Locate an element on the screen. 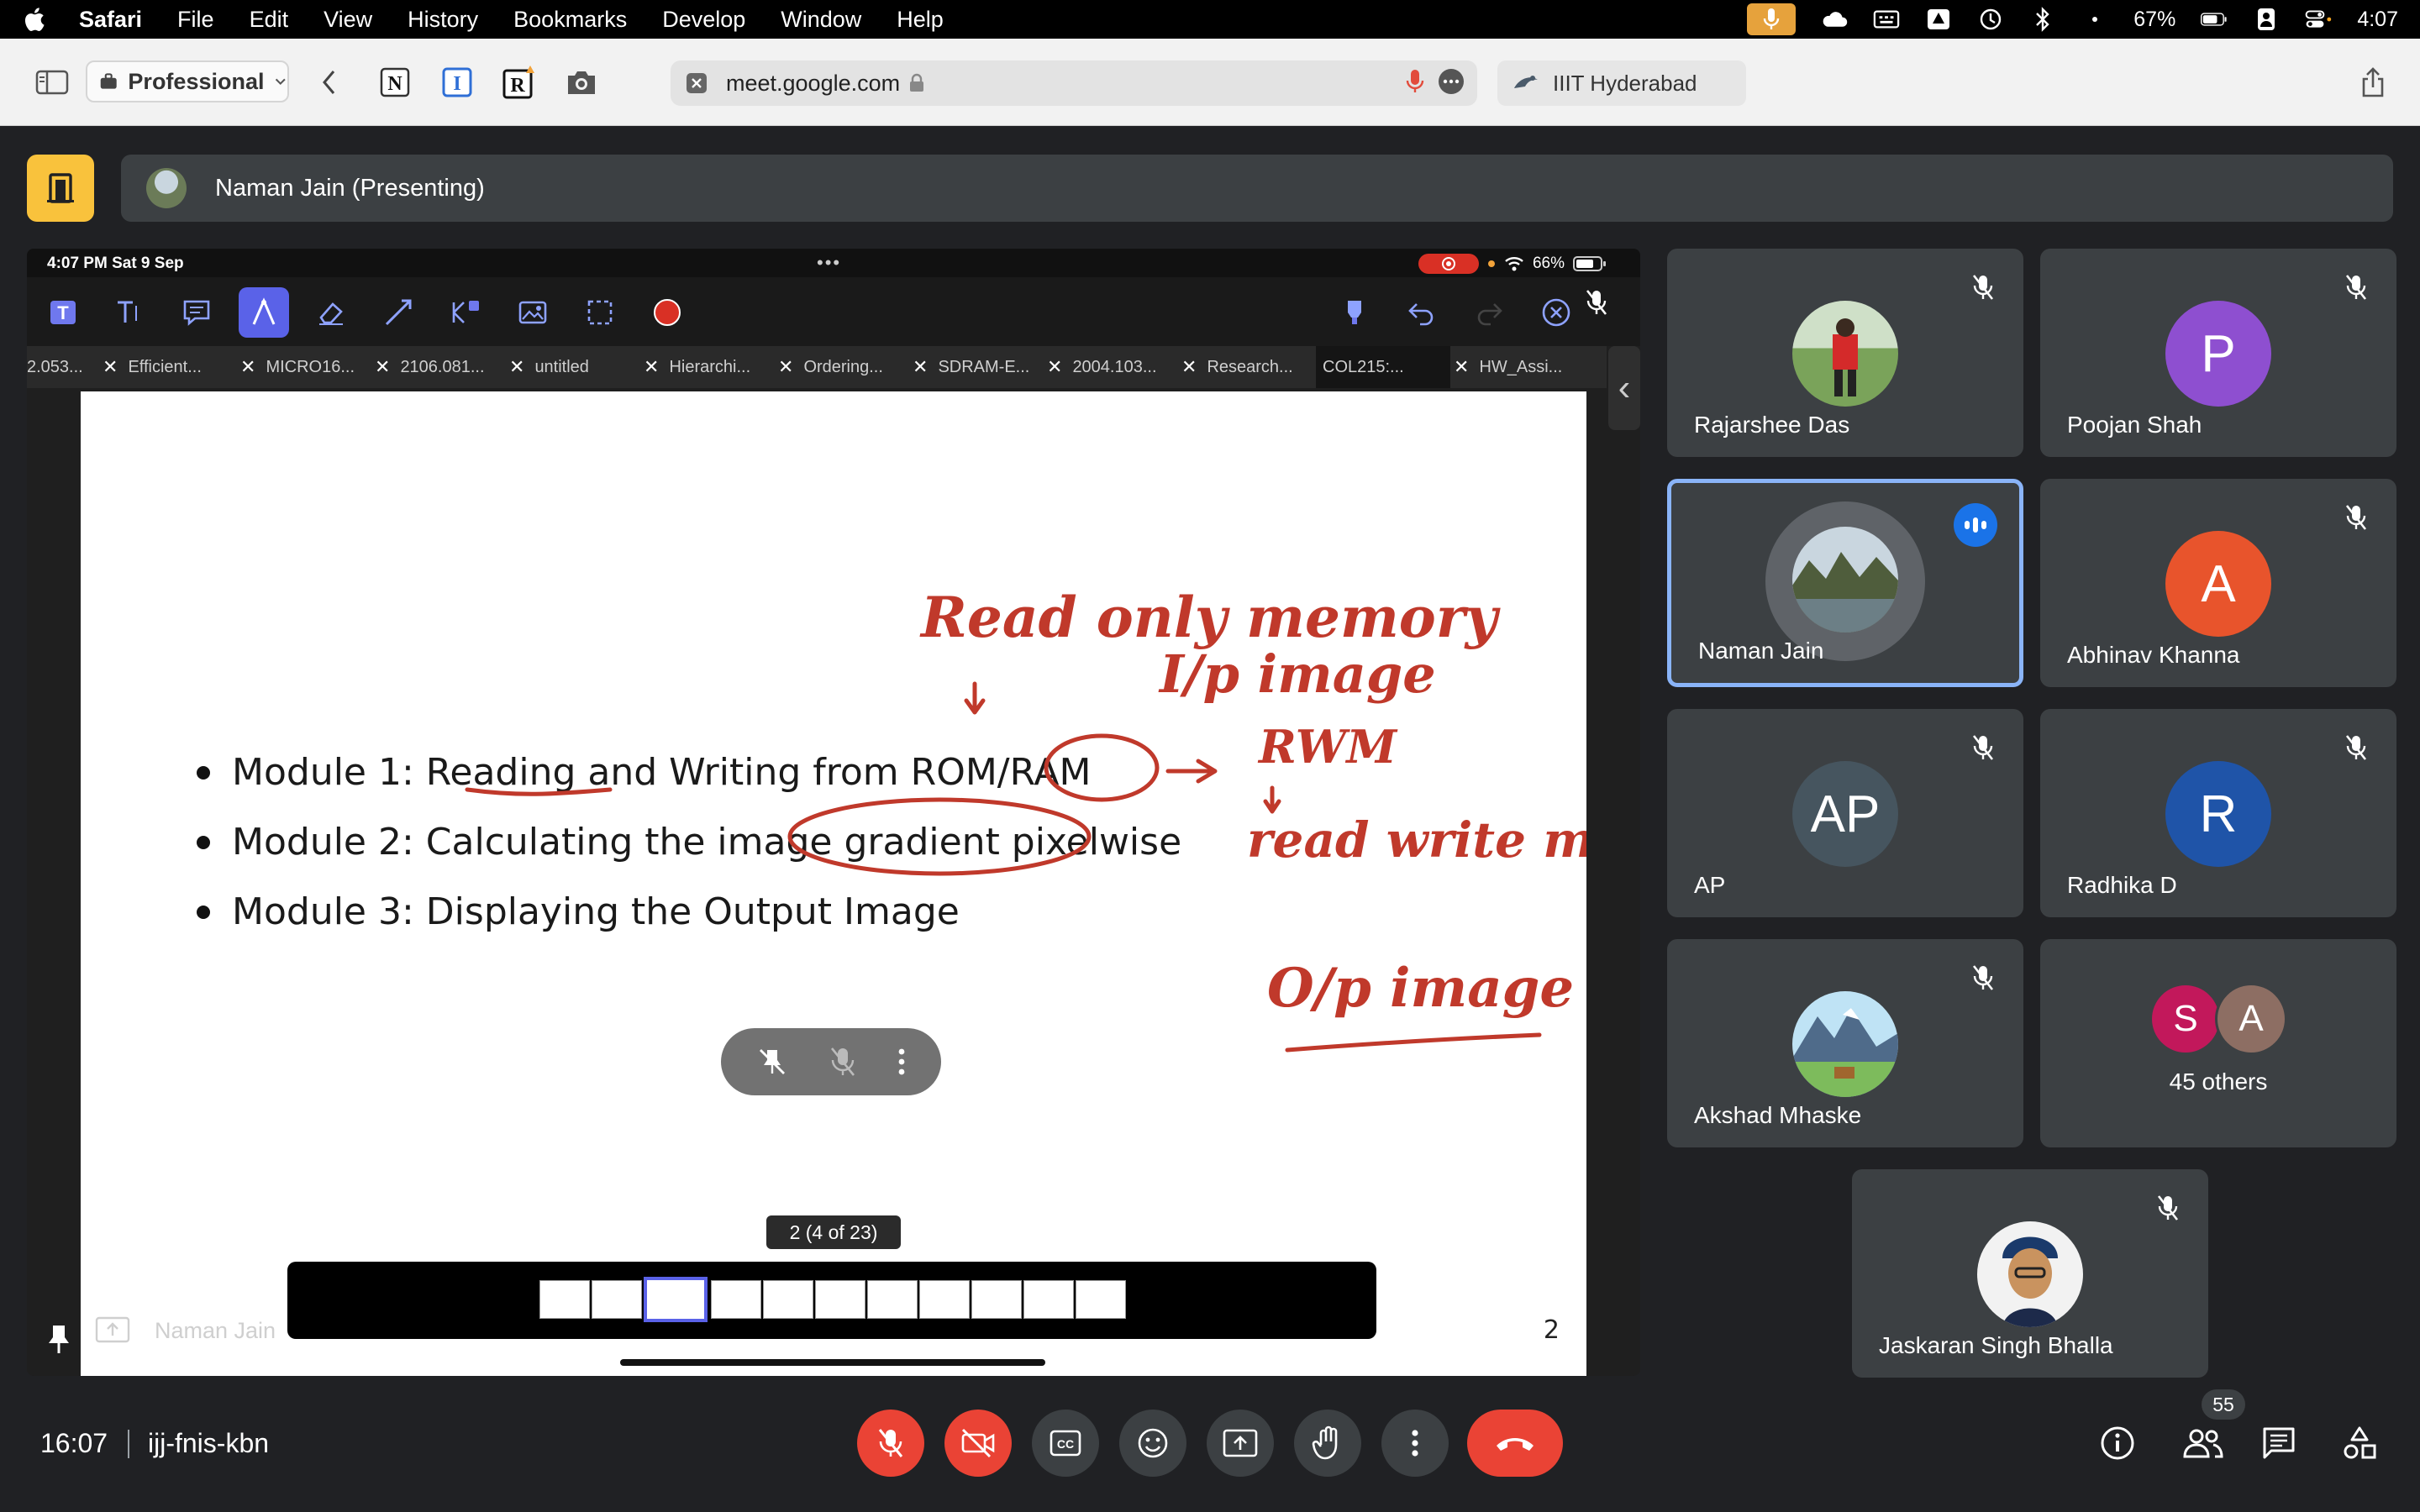 The width and height of the screenshot is (2420, 1512). captions-button: CC is located at coordinates (1065, 1443).